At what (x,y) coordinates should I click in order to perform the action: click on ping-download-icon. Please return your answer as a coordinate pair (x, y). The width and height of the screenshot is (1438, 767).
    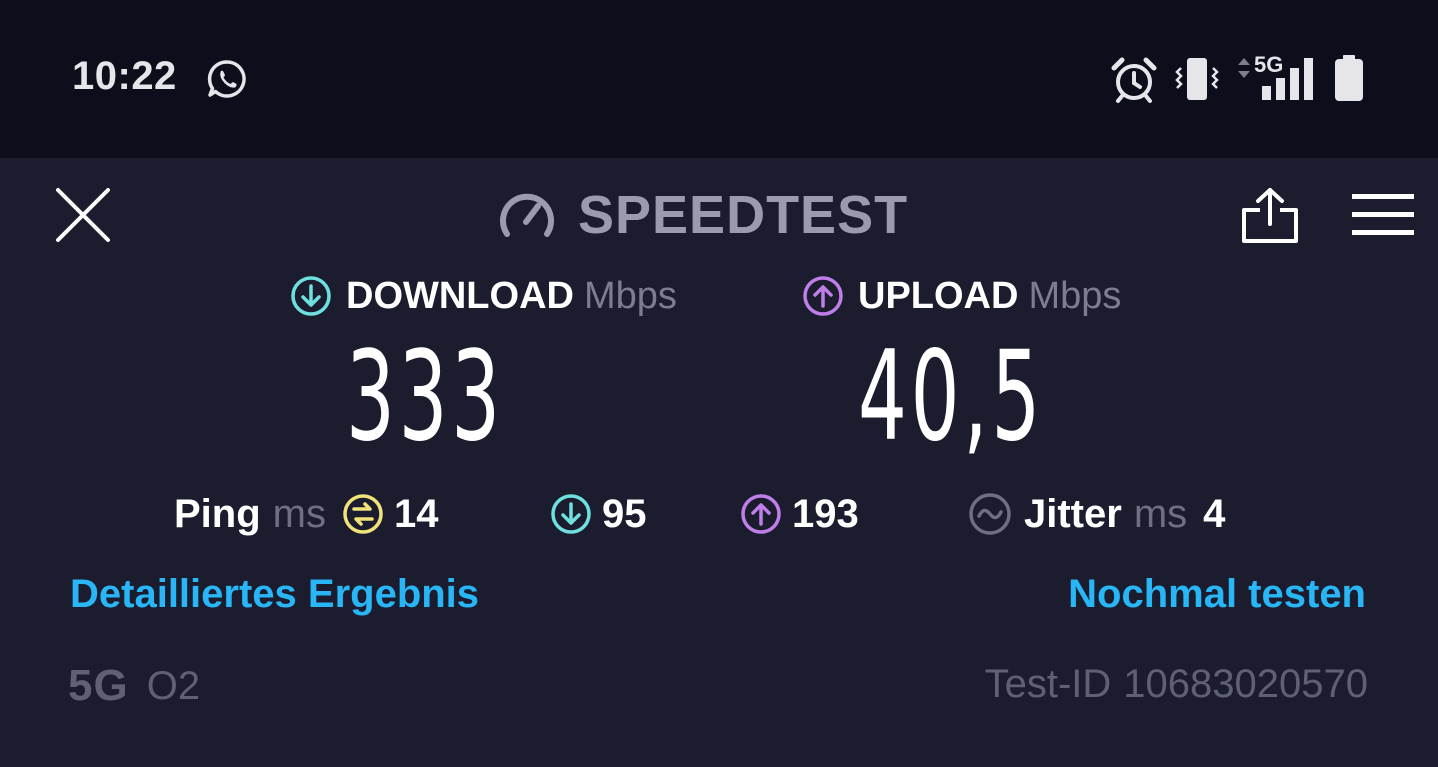
    Looking at the image, I should click on (571, 514).